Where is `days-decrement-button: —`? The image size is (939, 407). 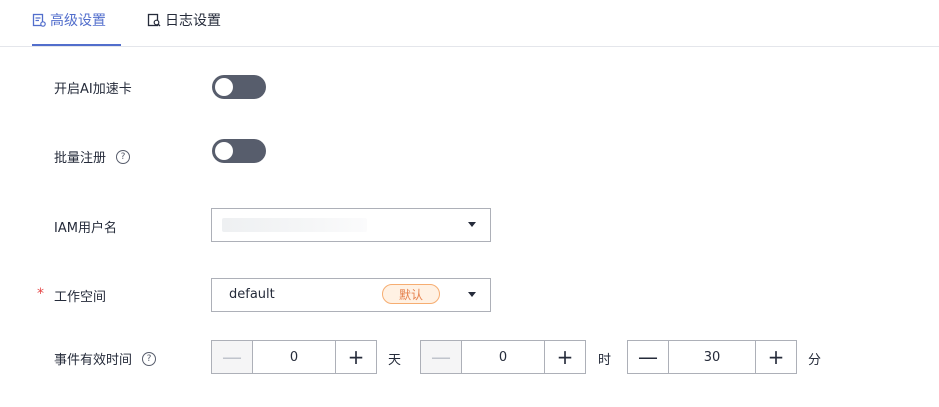
days-decrement-button: — is located at coordinates (232, 357).